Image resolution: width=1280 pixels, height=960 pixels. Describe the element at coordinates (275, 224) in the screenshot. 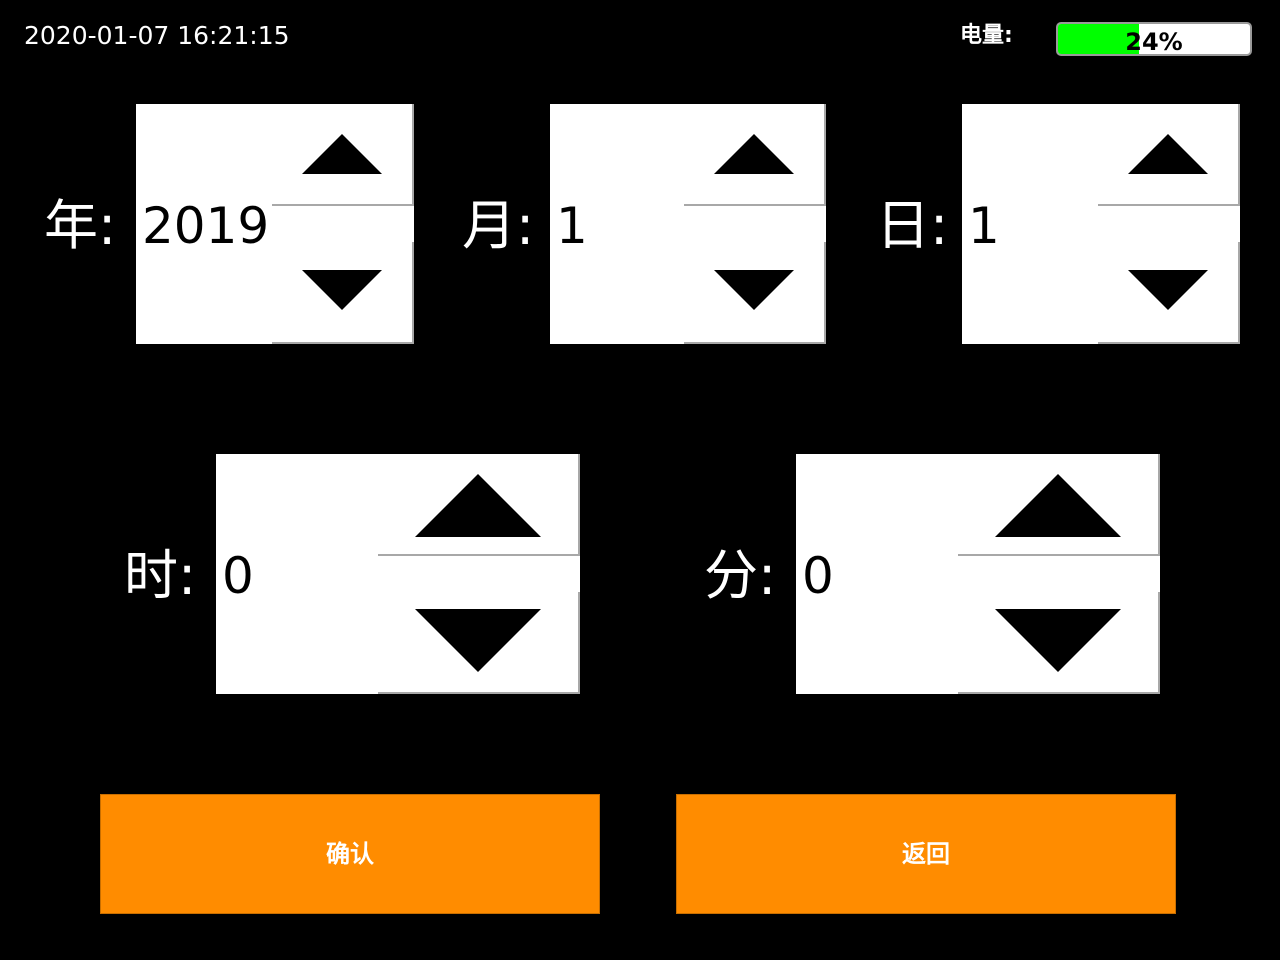

I see `year-spinner: 2019` at that location.